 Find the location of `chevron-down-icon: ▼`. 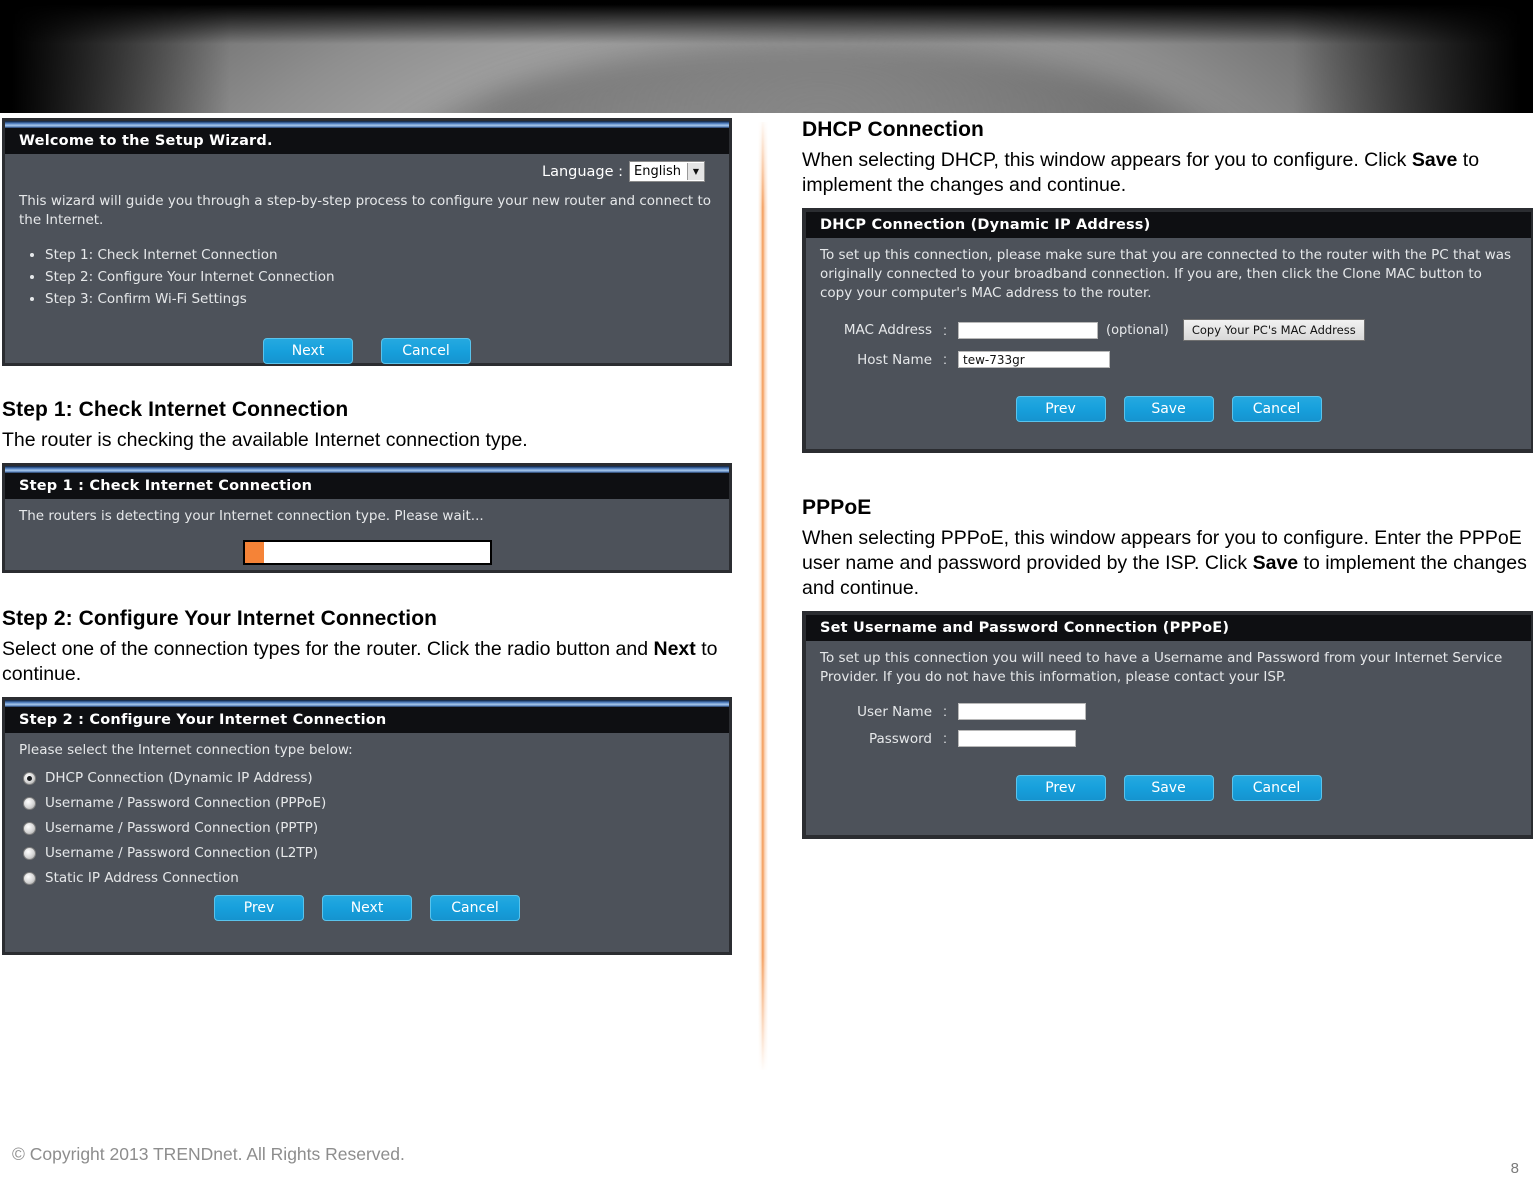

chevron-down-icon: ▼ is located at coordinates (695, 171).